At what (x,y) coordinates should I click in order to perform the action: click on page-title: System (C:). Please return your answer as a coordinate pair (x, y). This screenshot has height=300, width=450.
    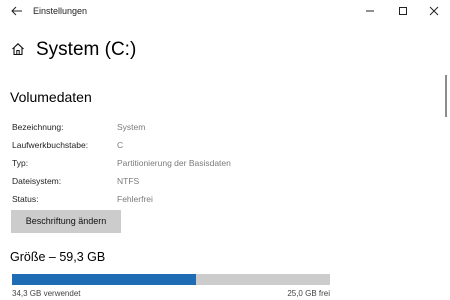
    Looking at the image, I should click on (86, 49).